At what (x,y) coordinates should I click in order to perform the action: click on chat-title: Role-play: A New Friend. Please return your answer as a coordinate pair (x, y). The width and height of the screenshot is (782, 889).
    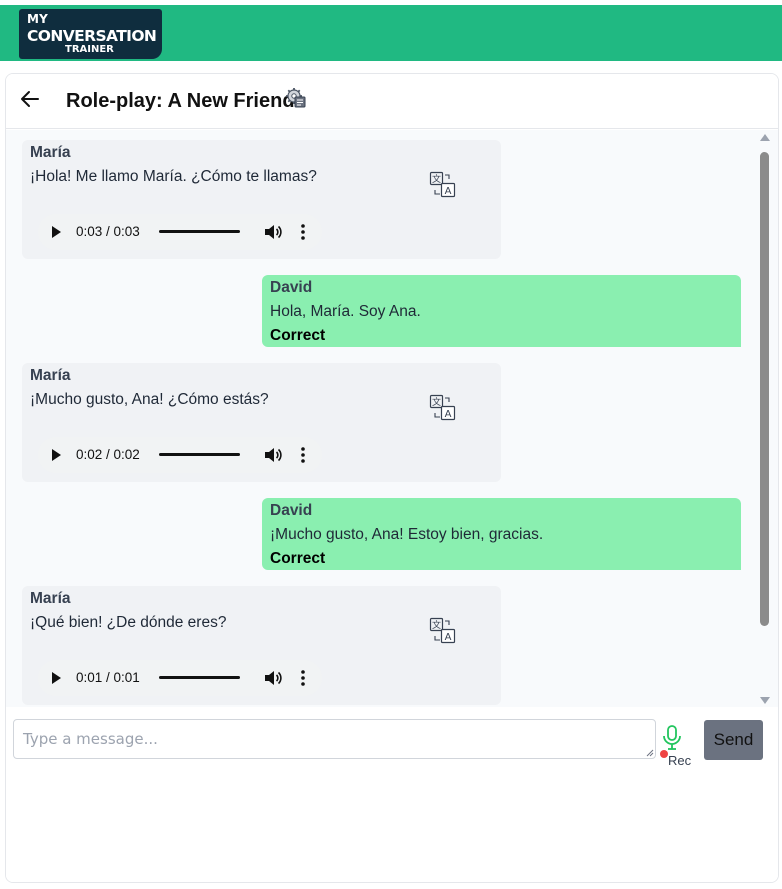
    Looking at the image, I should click on (180, 101).